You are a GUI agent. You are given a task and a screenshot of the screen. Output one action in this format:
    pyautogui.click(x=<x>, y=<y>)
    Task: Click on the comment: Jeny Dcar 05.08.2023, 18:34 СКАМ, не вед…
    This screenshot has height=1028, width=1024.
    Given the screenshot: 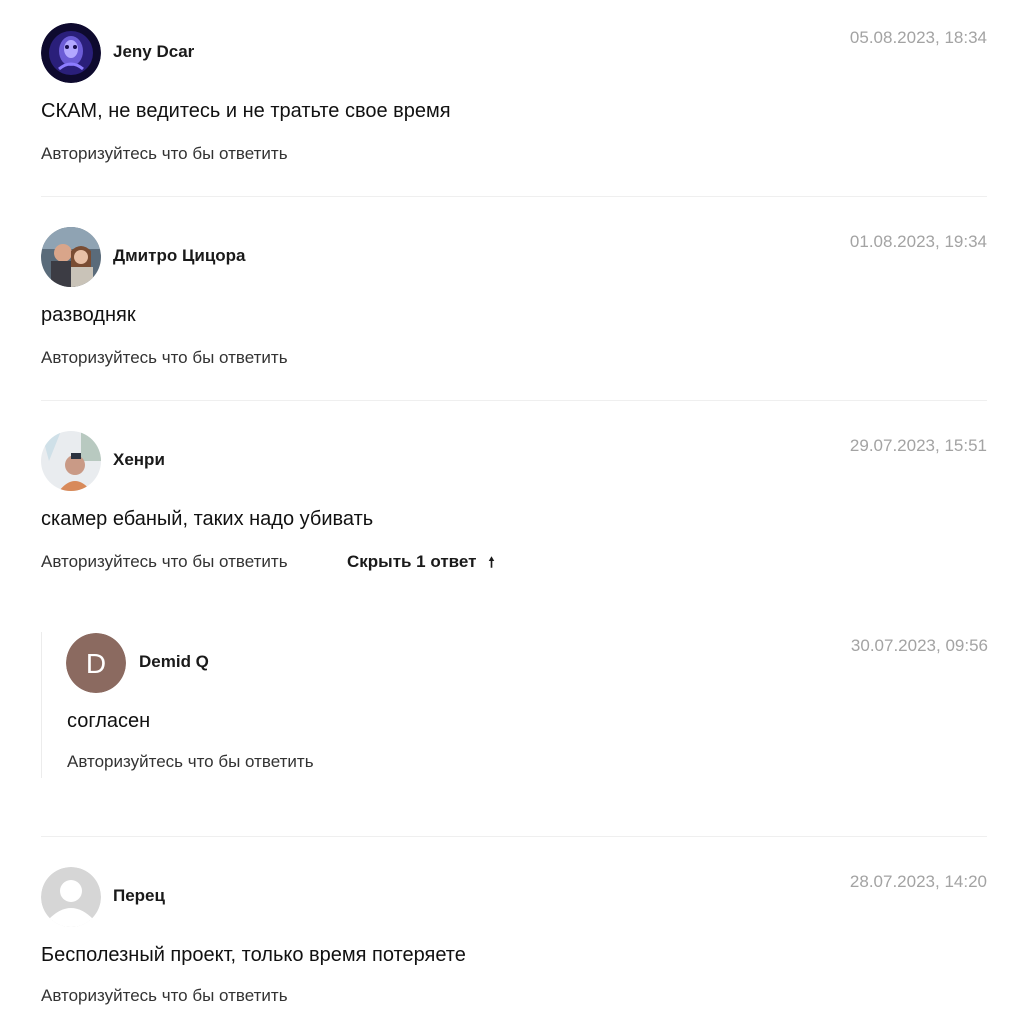 What is the action you would take?
    pyautogui.click(x=514, y=97)
    